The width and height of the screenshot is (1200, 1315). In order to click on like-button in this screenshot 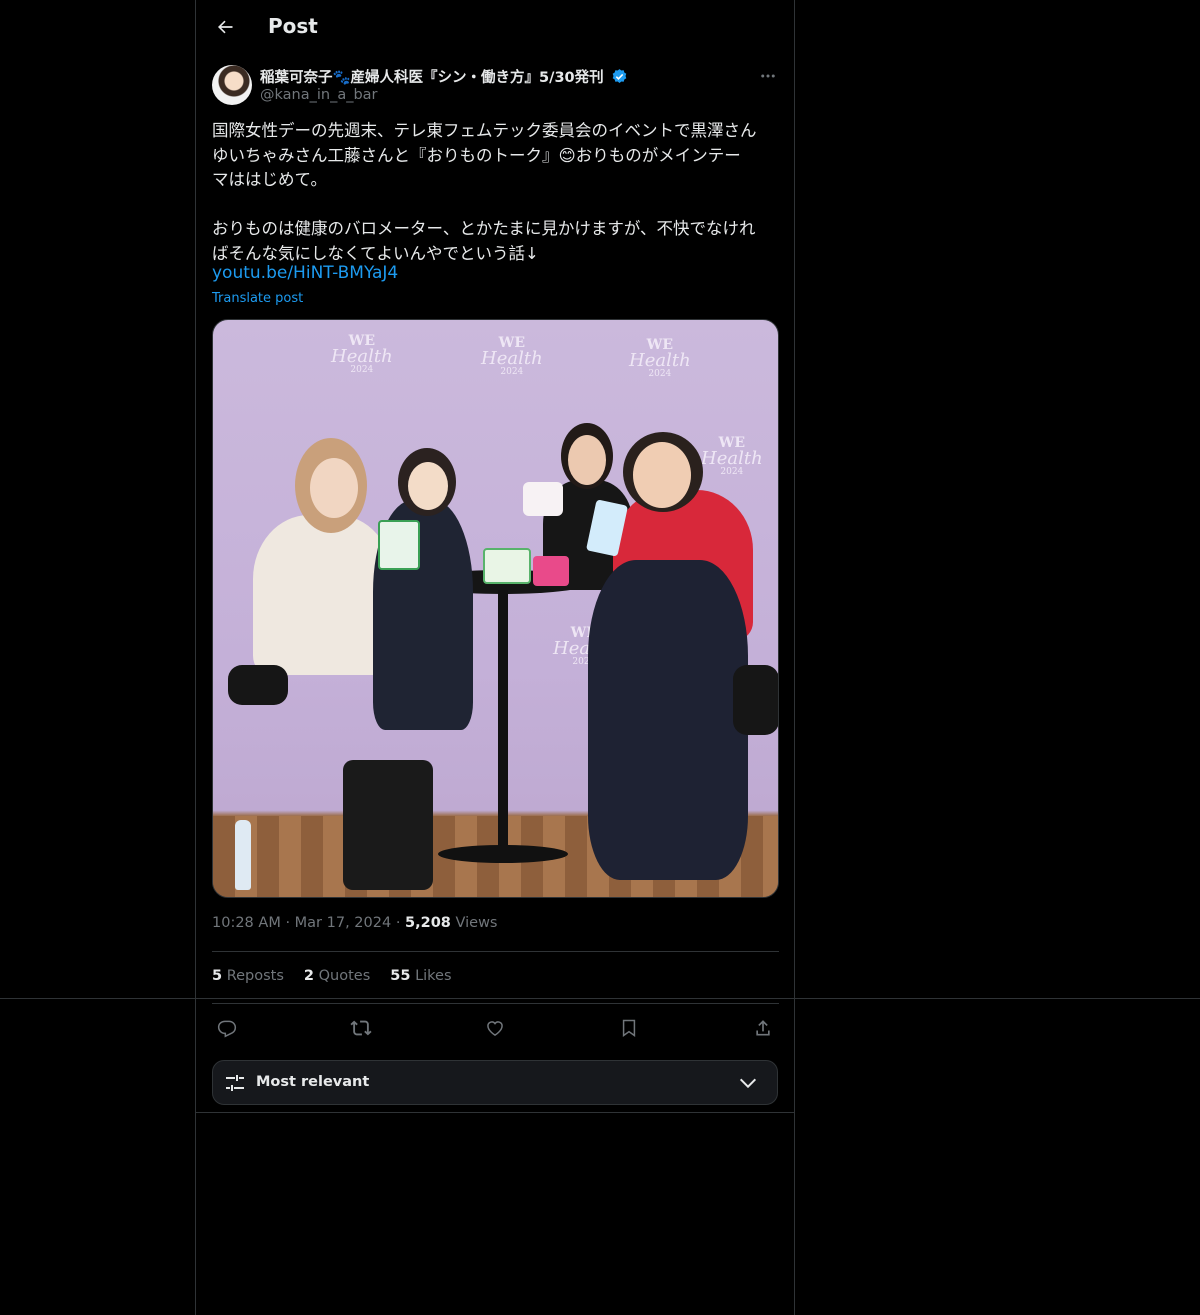, I will do `click(495, 1028)`.